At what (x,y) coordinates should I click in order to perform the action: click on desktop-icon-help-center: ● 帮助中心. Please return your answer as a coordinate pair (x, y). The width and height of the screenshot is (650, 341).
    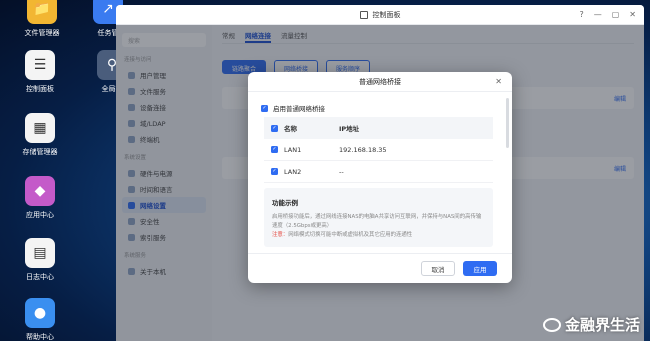
    Looking at the image, I should click on (40, 319).